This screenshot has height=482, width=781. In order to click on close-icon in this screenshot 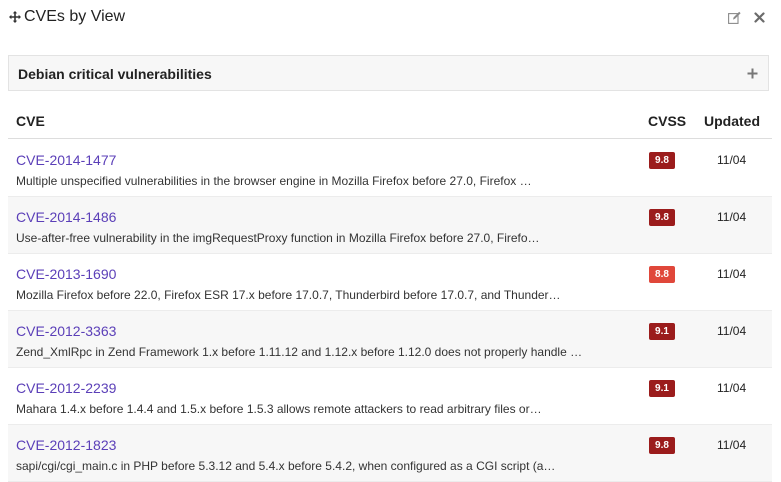, I will do `click(759, 17)`.